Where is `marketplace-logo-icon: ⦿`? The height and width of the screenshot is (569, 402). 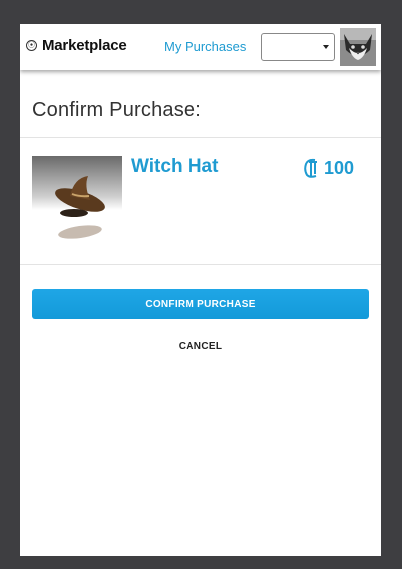
marketplace-logo-icon: ⦿ is located at coordinates (31, 45).